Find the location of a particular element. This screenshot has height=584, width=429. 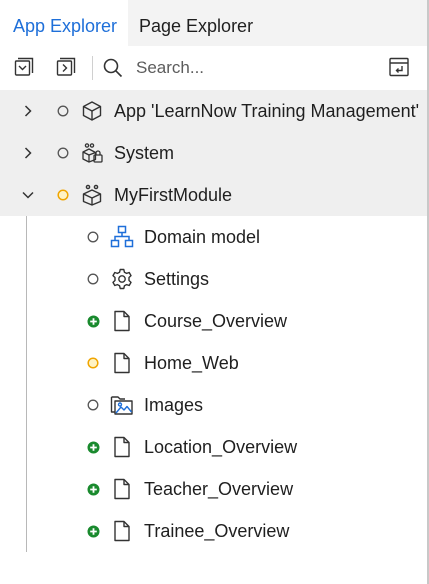

tree-item-label: Teacher_Overview is located at coordinates (219, 489).